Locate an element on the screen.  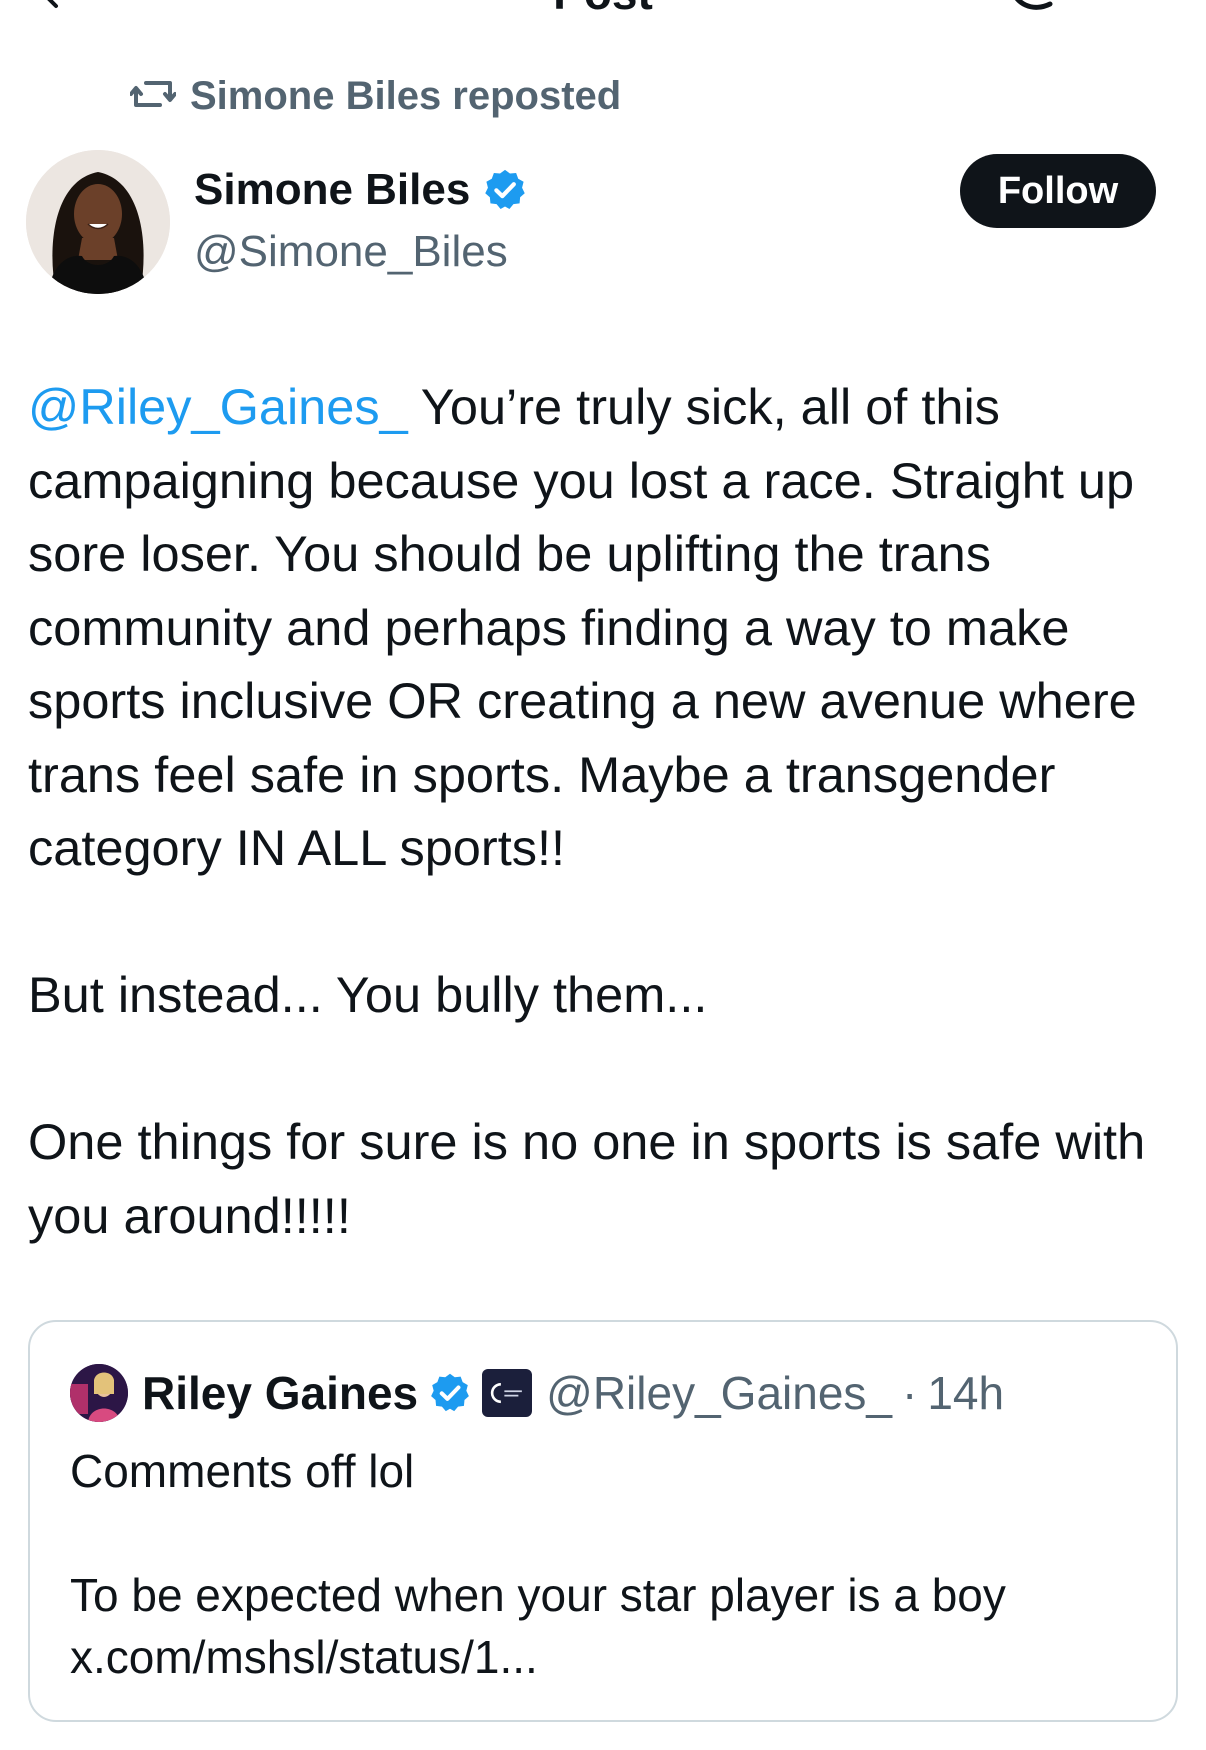
quoted-post-header: Riley Gaines @Riley_Gaines_ · 14h is located at coordinates (537, 1393).